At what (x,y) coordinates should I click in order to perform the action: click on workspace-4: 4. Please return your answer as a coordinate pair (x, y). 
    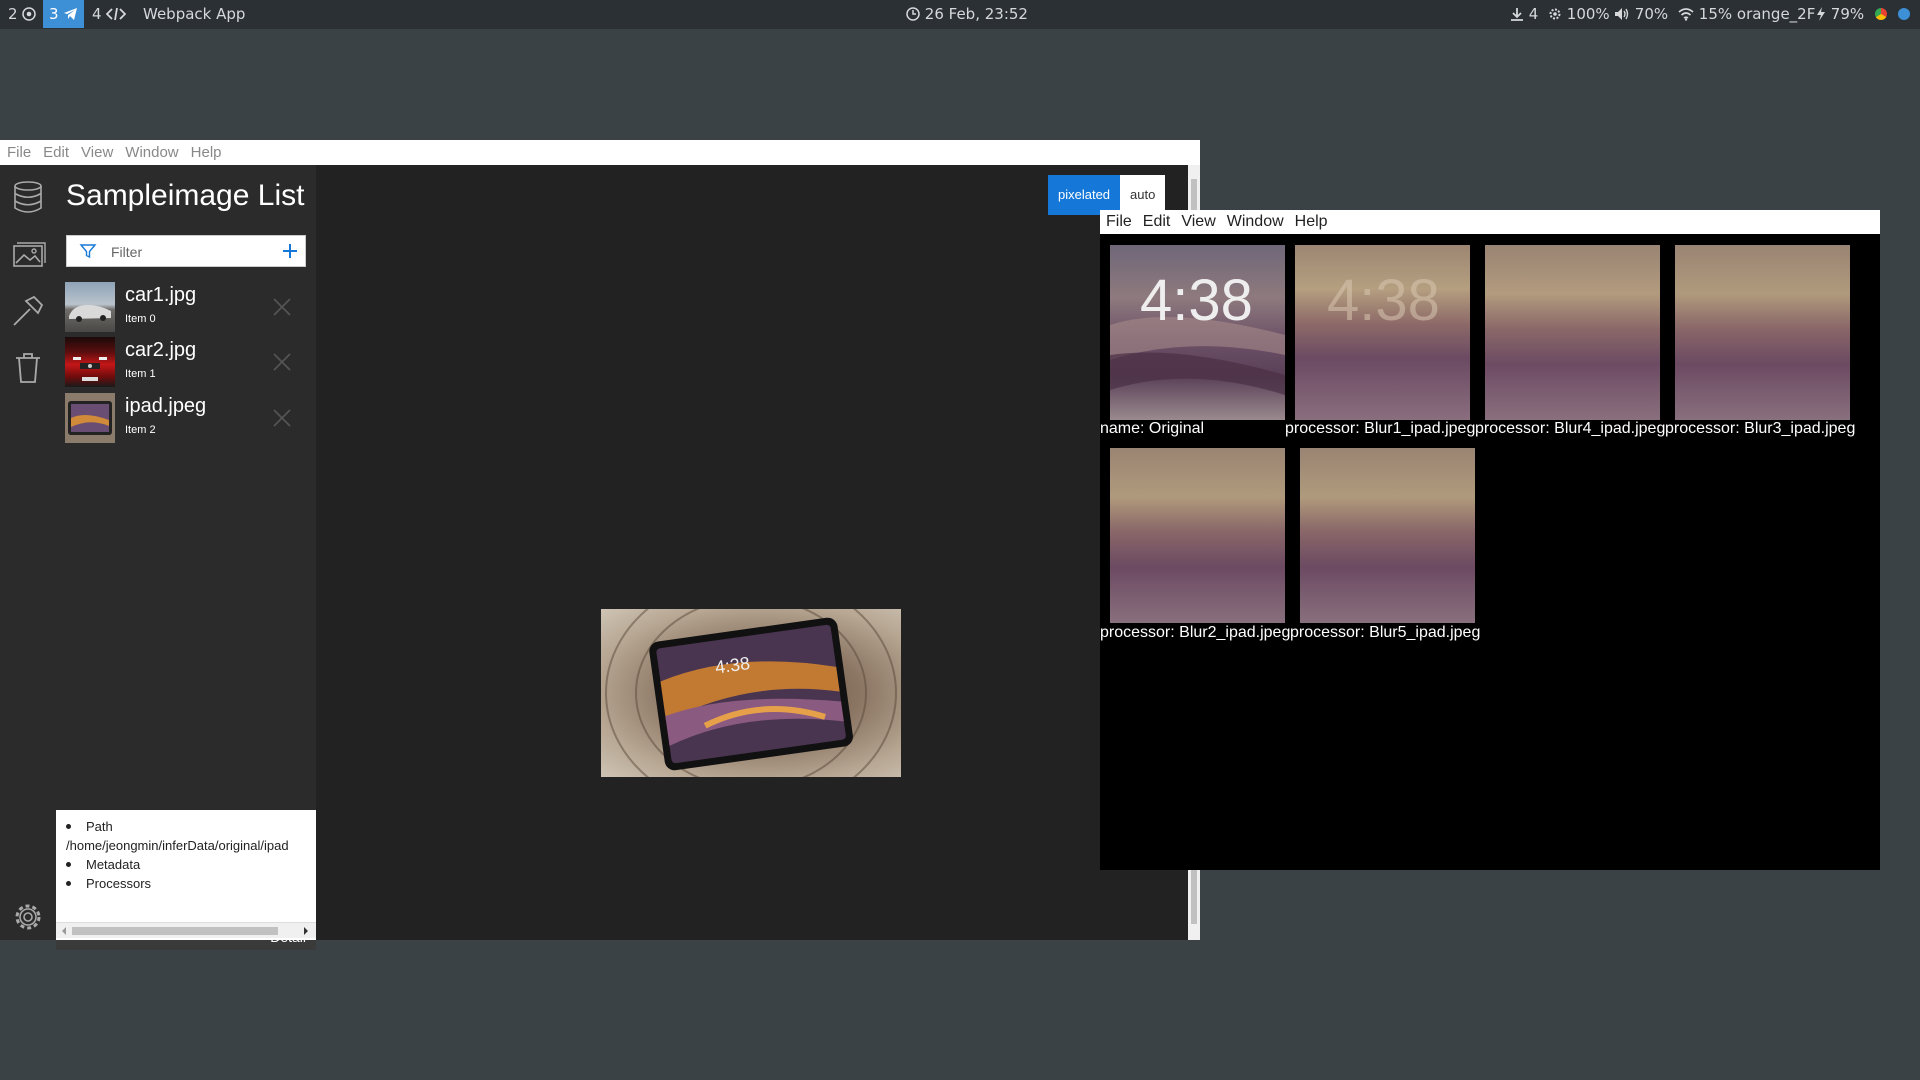
    Looking at the image, I should click on (109, 14).